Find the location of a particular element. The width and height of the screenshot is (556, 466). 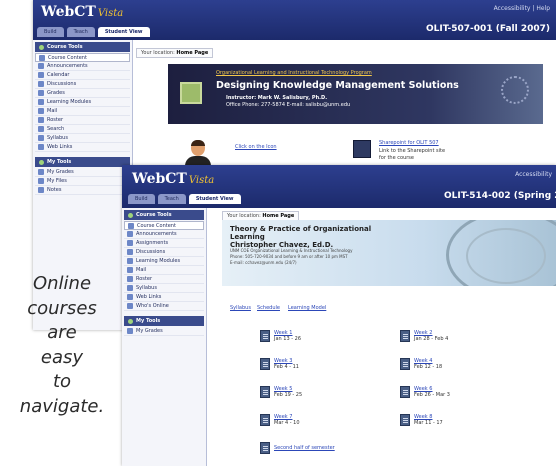

course-tools-icon is located at coordinates (130, 215).